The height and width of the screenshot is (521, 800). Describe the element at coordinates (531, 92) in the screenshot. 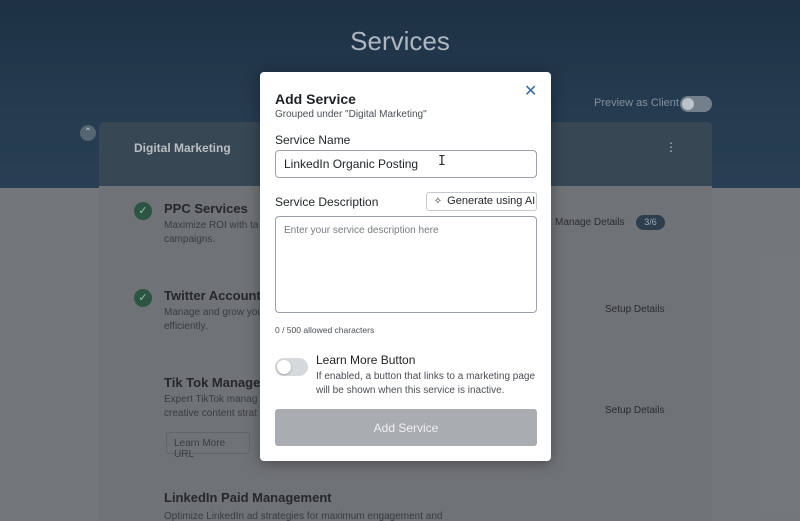

I see `close-icon: ✕` at that location.